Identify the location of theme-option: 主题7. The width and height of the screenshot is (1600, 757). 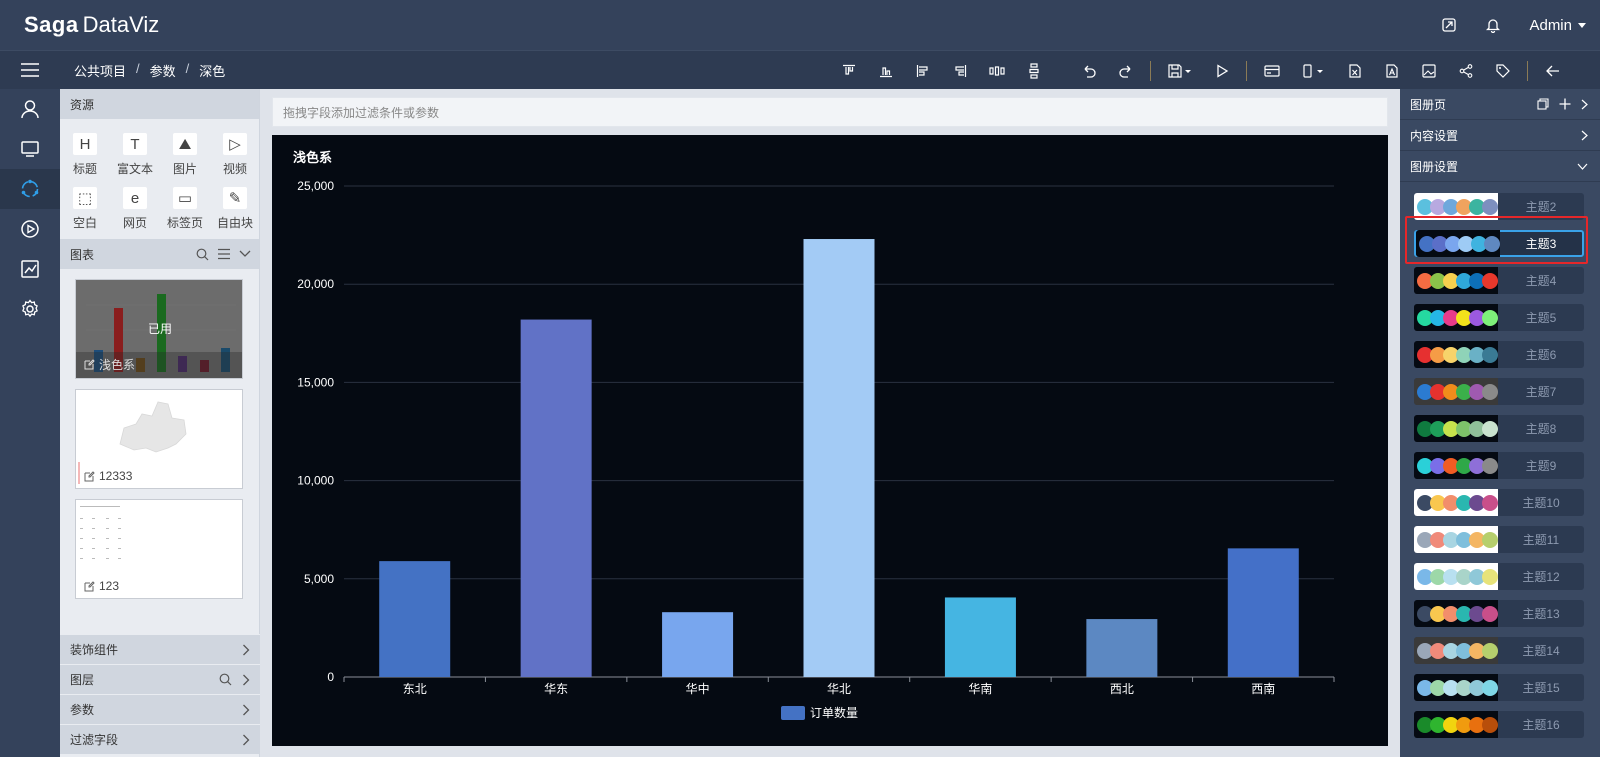
(1499, 391).